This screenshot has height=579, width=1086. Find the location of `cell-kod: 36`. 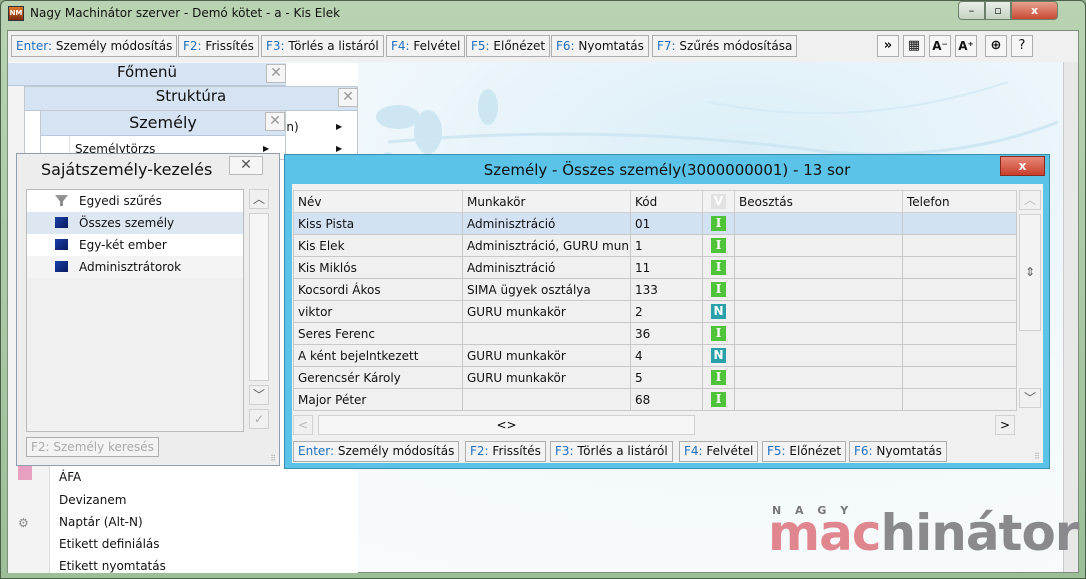

cell-kod: 36 is located at coordinates (666, 333).